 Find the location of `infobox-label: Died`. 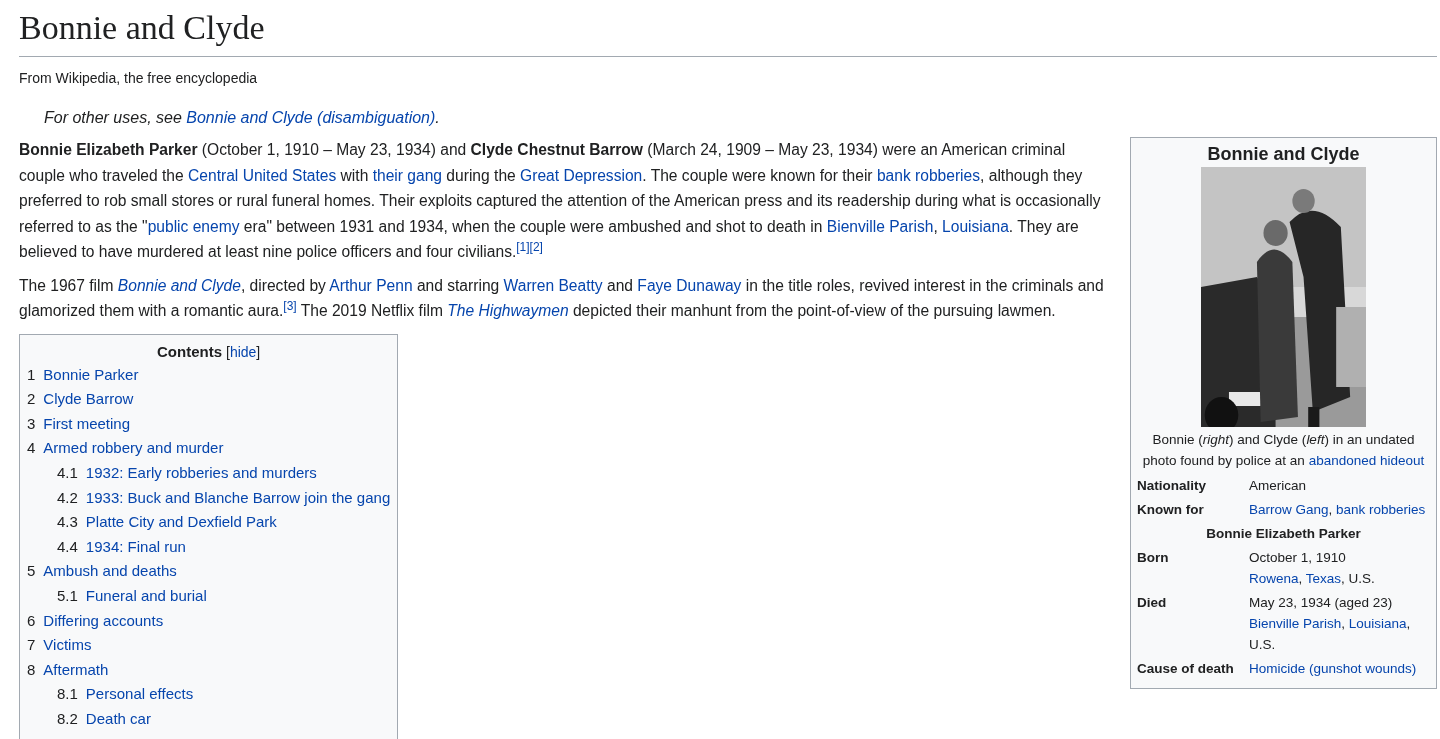

infobox-label: Died is located at coordinates (1152, 603).